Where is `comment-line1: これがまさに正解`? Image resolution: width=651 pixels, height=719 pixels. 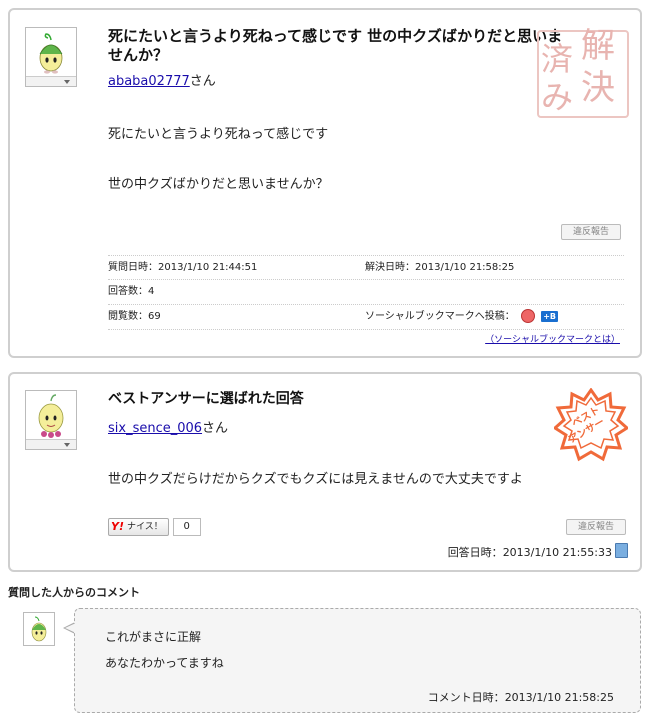 comment-line1: これがまさに正解 is located at coordinates (153, 637).